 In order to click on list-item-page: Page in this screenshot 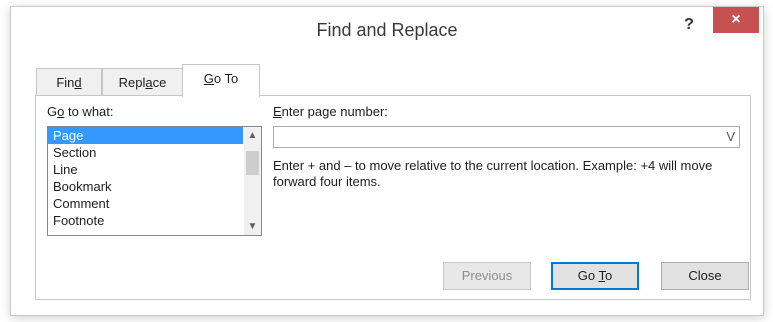, I will do `click(145, 135)`.